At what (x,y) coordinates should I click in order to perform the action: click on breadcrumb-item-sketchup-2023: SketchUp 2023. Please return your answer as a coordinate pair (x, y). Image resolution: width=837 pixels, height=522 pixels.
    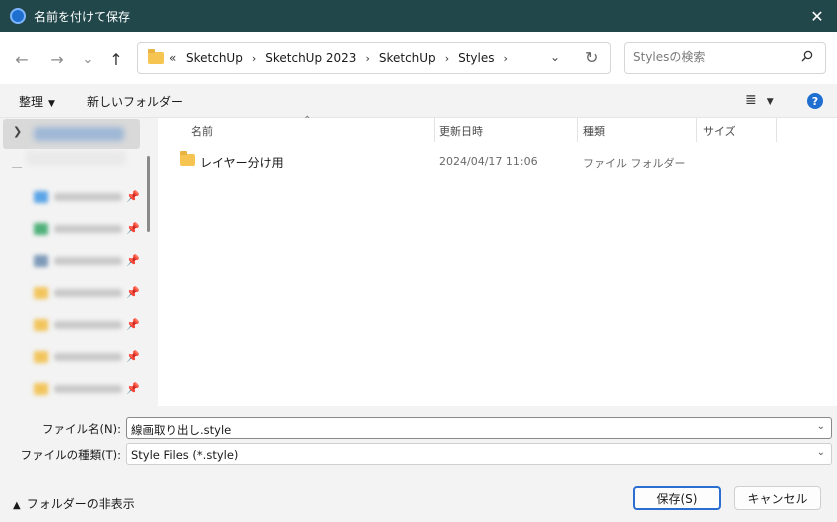
    Looking at the image, I should click on (310, 58).